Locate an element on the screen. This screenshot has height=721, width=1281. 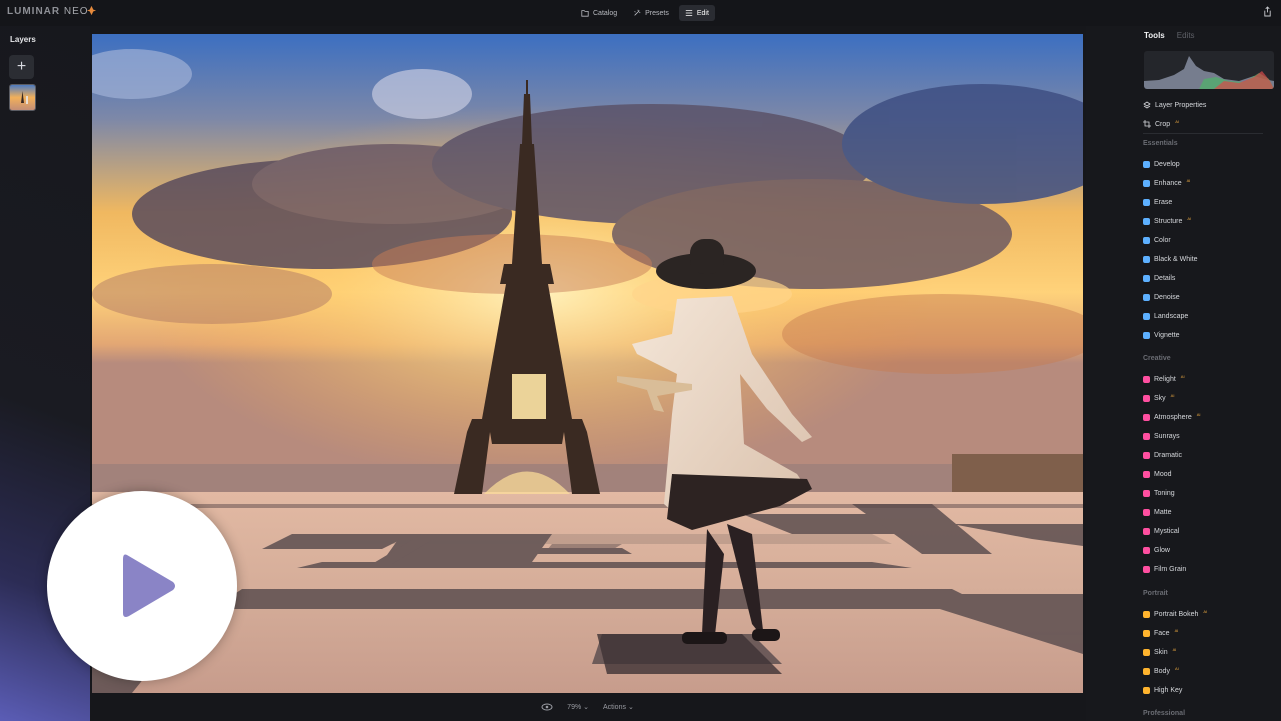
tool-layer-properties: Layer Properties is located at coordinates (1174, 105).